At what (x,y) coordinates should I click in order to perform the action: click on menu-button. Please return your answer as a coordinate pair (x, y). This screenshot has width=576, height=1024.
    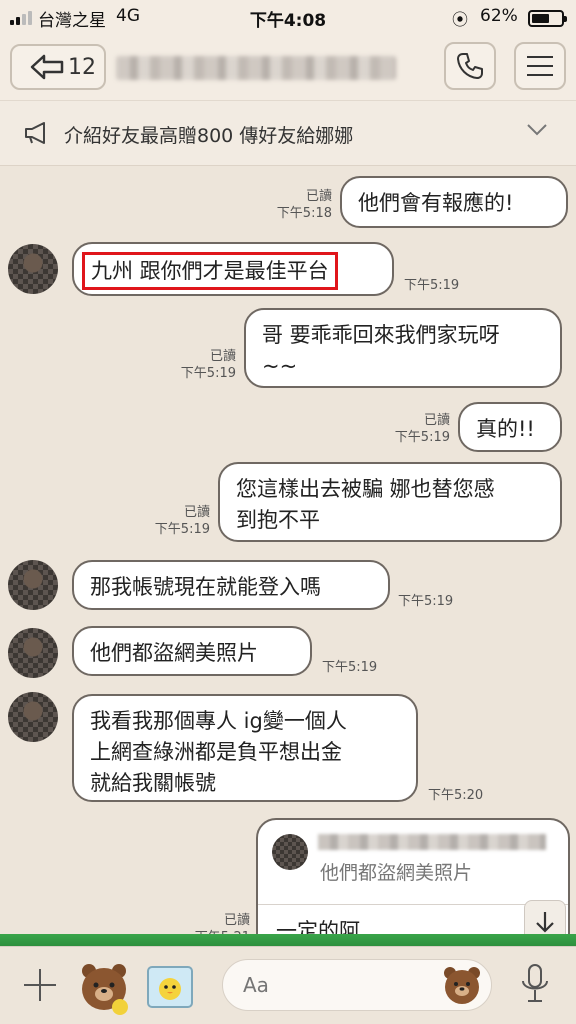
    Looking at the image, I should click on (540, 66).